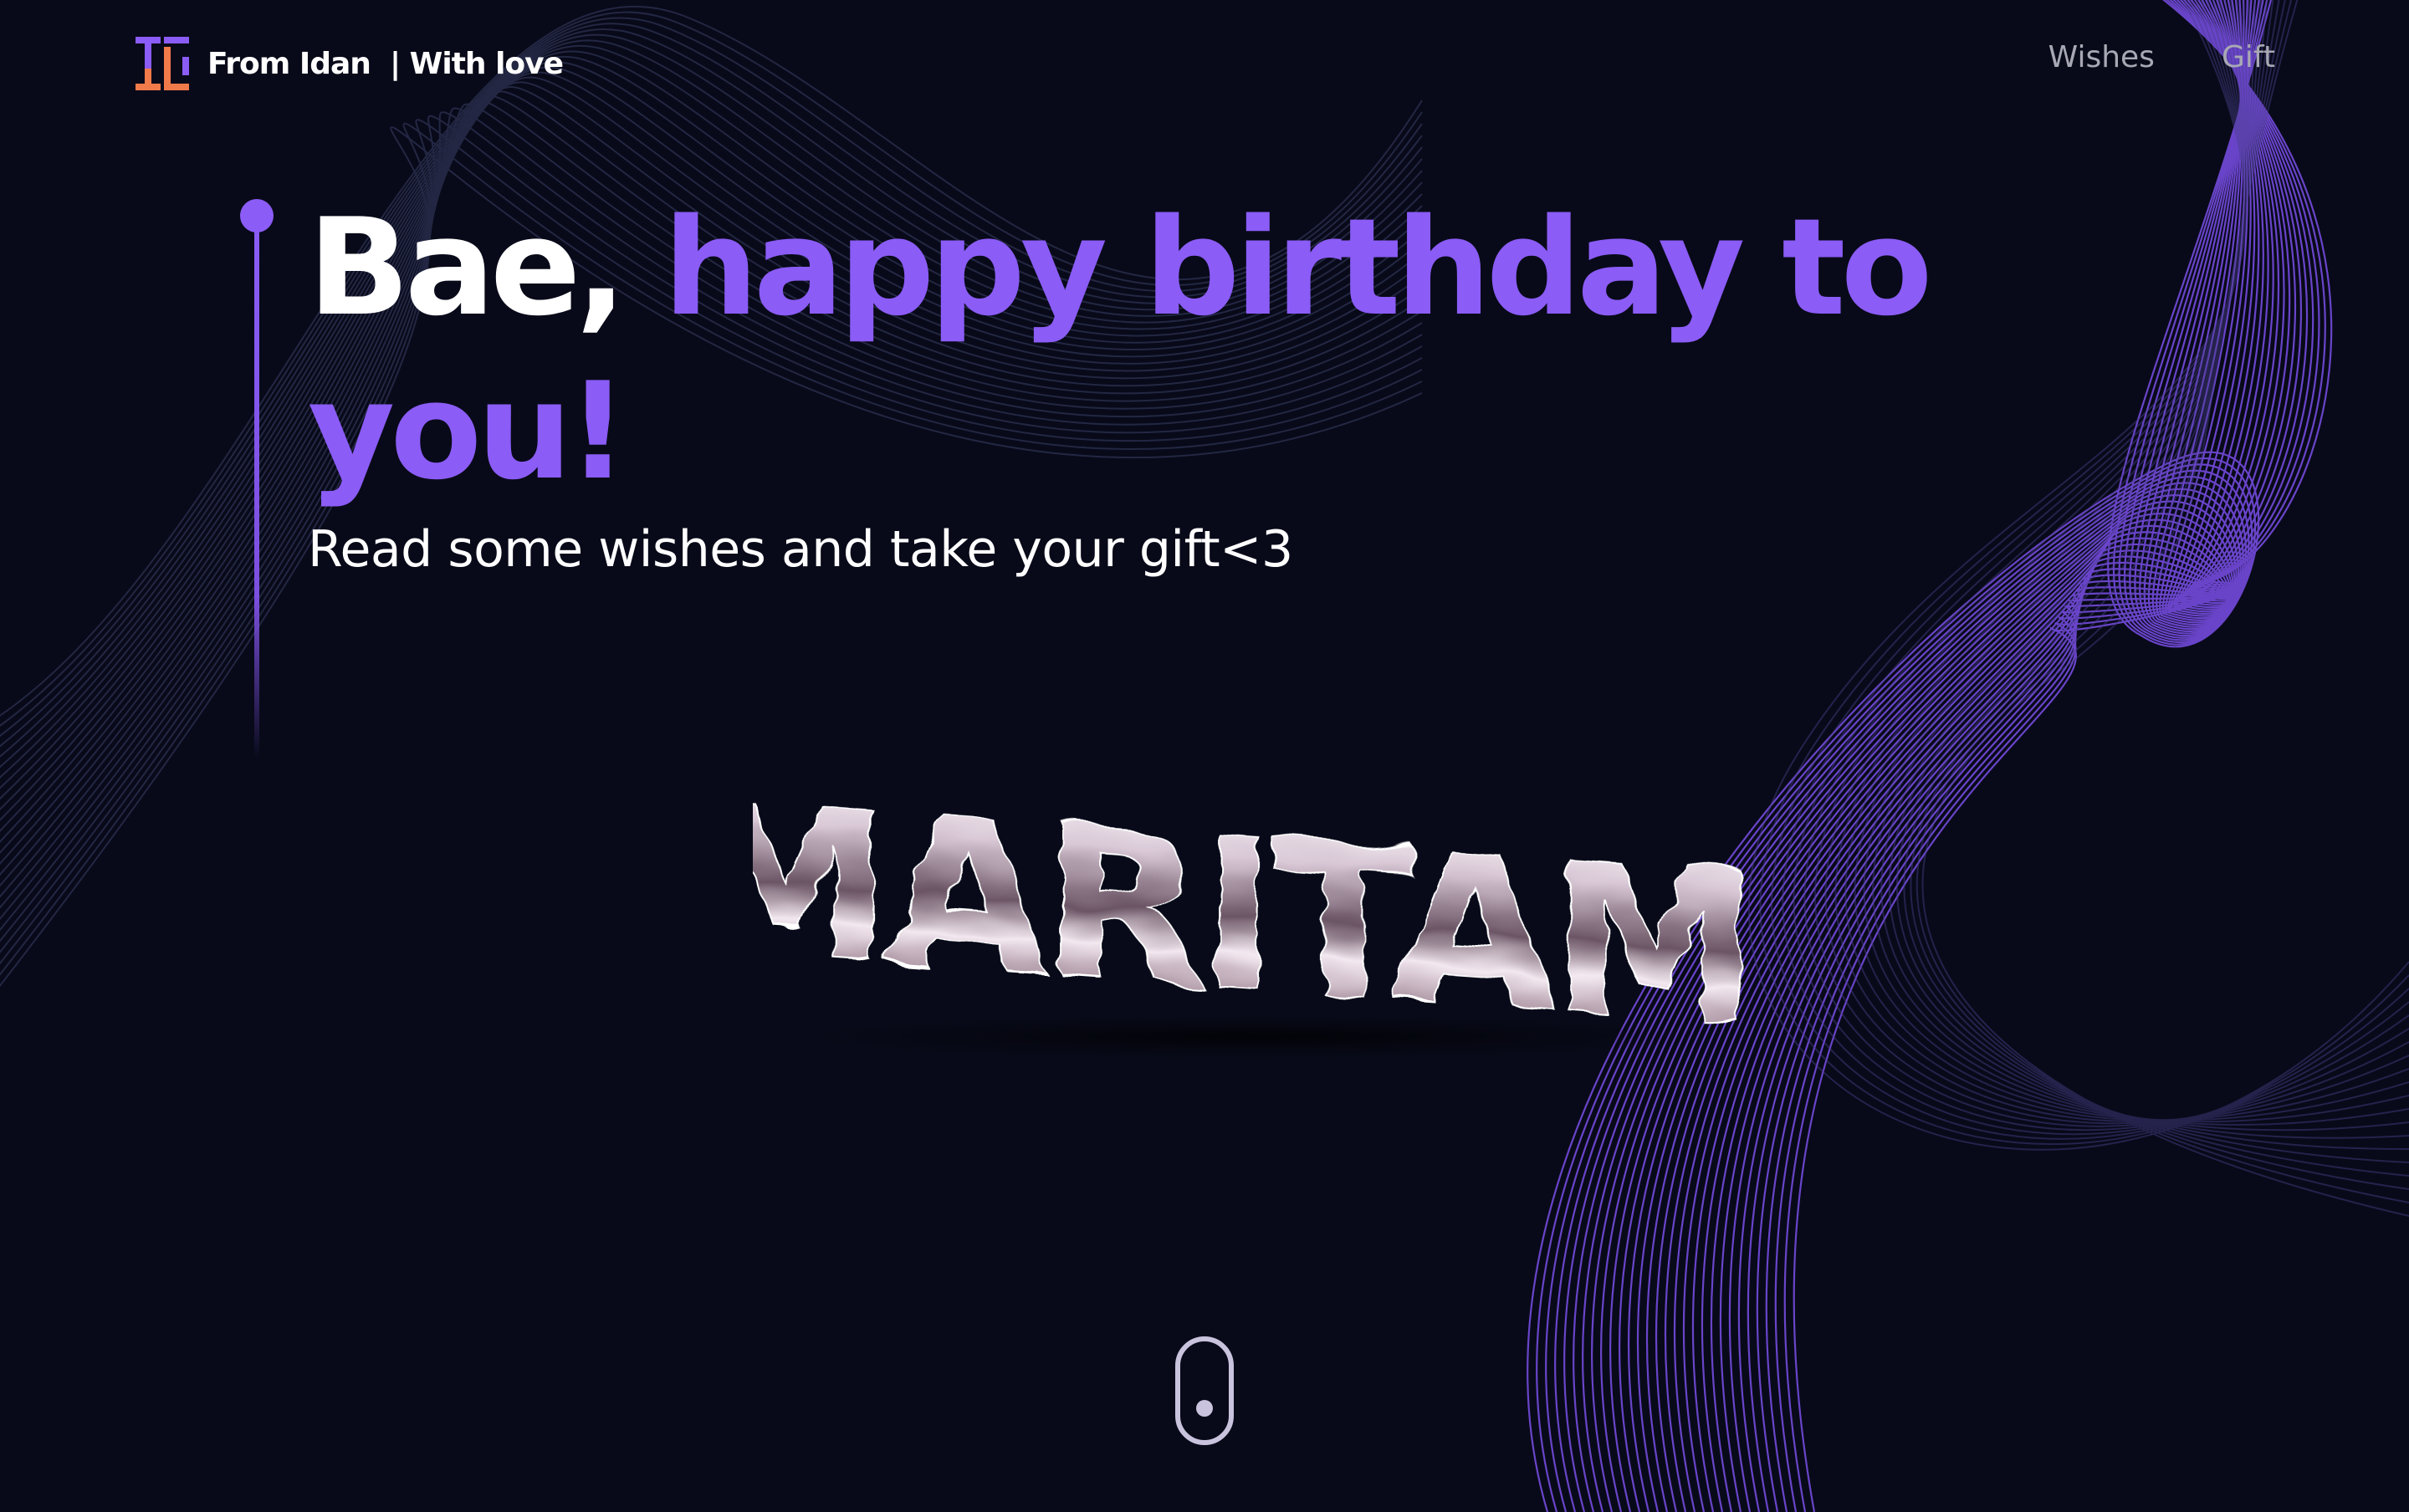  What do you see at coordinates (385, 63) in the screenshot?
I see `brand-text: From Idan | With love` at bounding box center [385, 63].